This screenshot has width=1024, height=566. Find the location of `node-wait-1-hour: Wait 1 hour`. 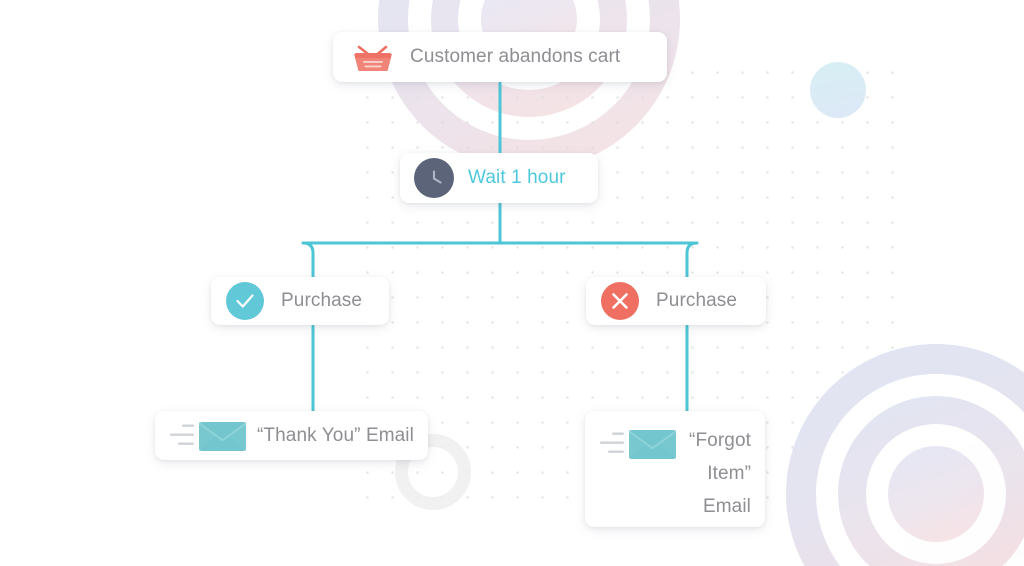

node-wait-1-hour: Wait 1 hour is located at coordinates (499, 178).